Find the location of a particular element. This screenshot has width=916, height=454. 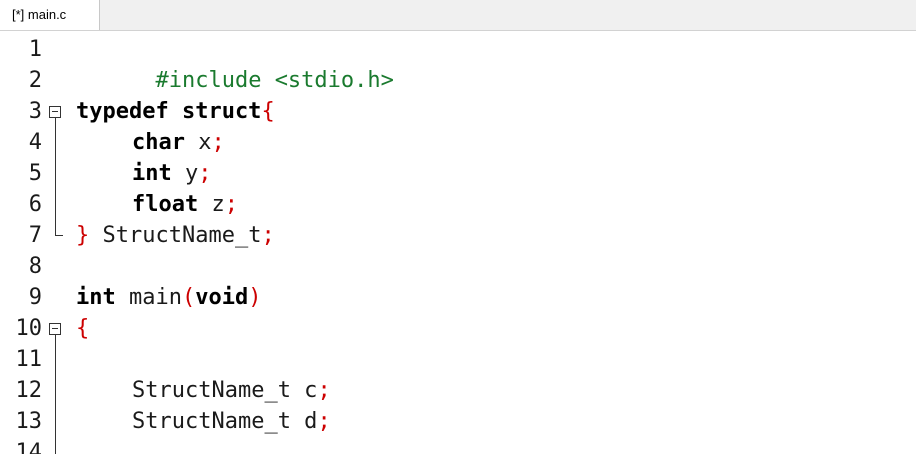

code-line-5: int y; is located at coordinates (172, 173).